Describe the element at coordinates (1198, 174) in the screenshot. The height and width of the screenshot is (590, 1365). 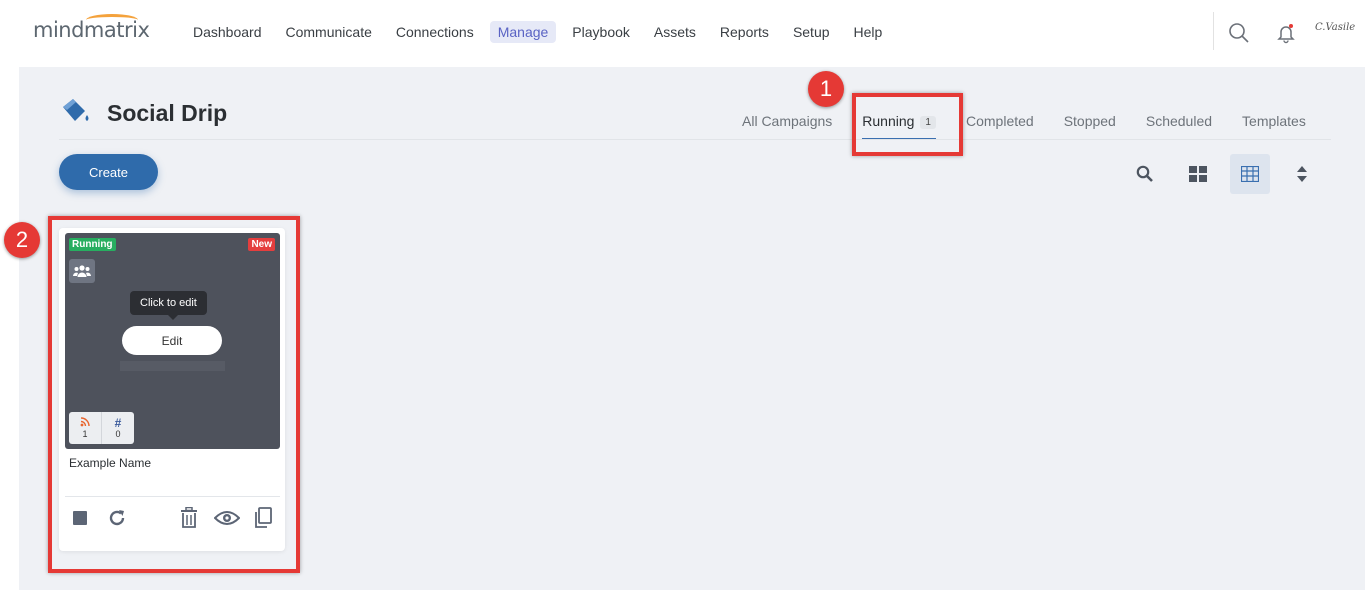
I see `grid-view-icon` at that location.